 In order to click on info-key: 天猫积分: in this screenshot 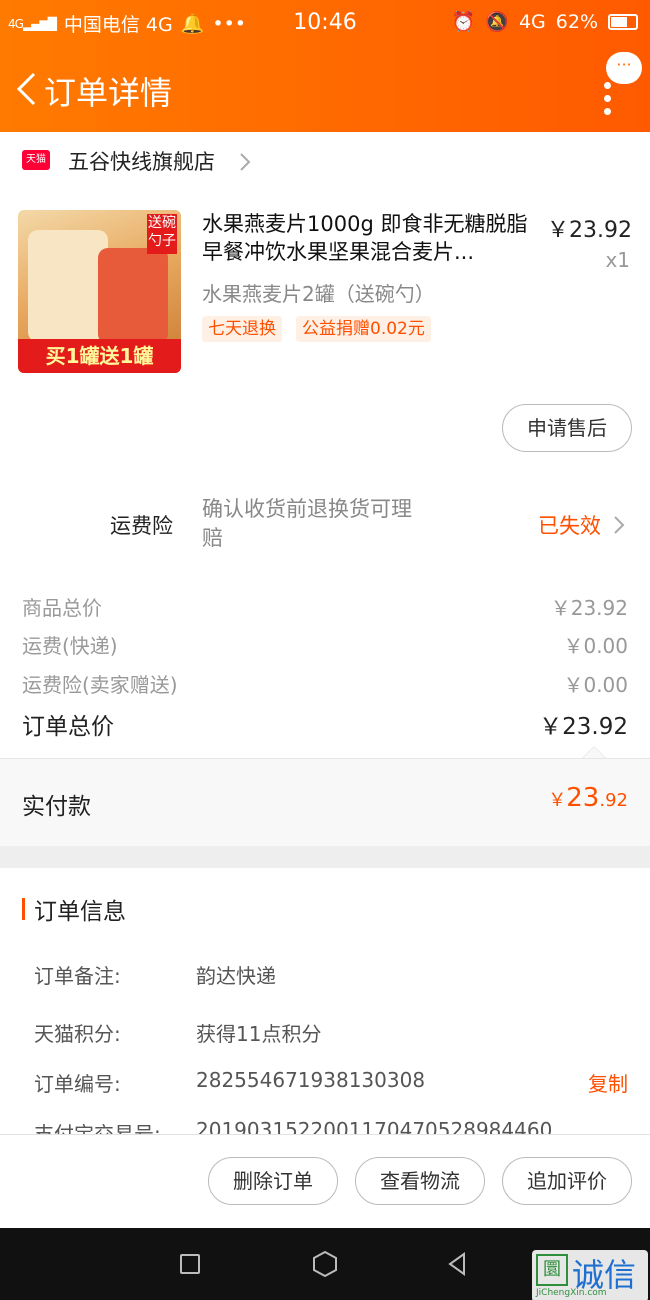, I will do `click(77, 1034)`.